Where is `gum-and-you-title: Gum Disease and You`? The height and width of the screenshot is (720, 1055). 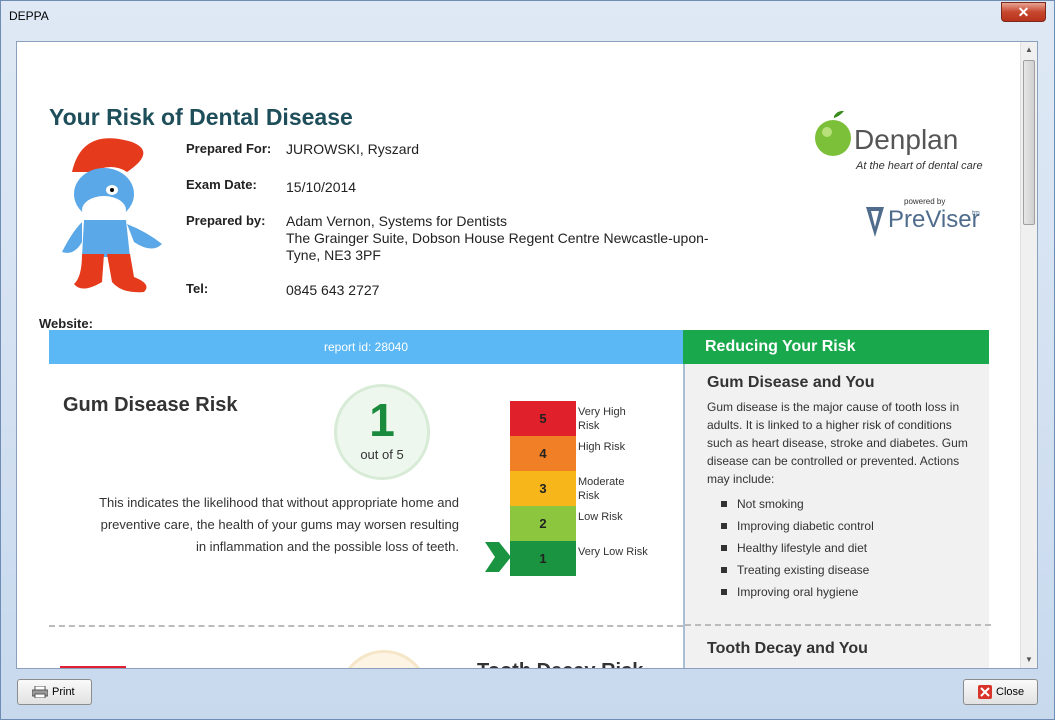 gum-and-you-title: Gum Disease and You is located at coordinates (791, 382).